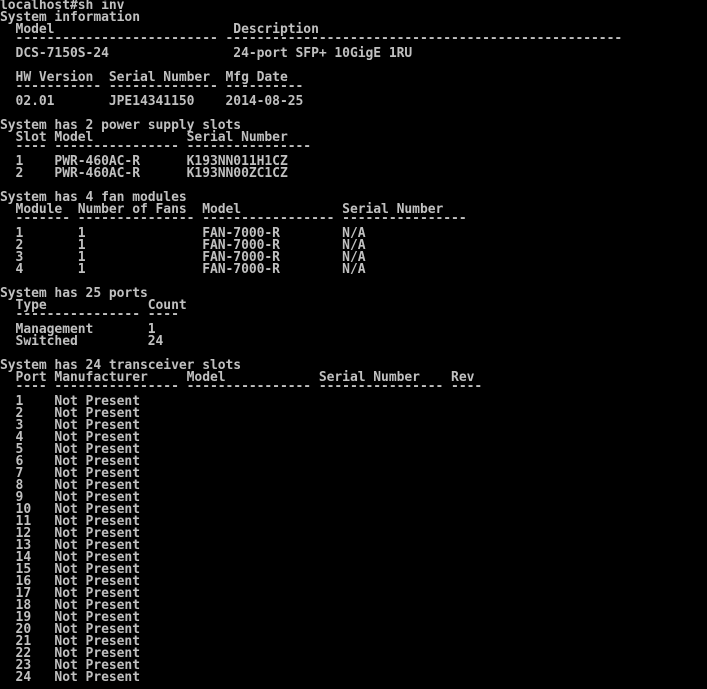 The height and width of the screenshot is (689, 707). What do you see at coordinates (152, 101) in the screenshot?
I see `hw-version-row: 02.01 JPE14341150 2014-08-25` at bounding box center [152, 101].